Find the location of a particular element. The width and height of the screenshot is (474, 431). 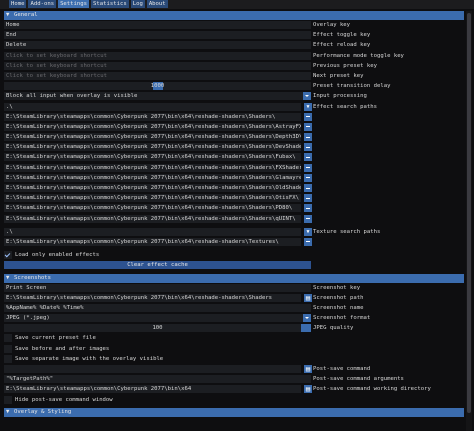

setting-save-before-after: Save before and after images is located at coordinates (234, 349).